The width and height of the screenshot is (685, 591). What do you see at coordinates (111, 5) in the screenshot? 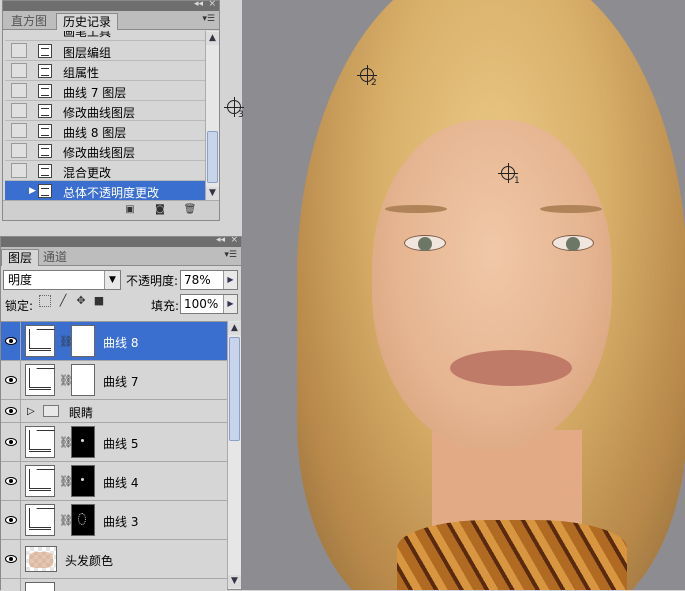
I see `history-panel-titlebar: ◂◂ ×` at bounding box center [111, 5].